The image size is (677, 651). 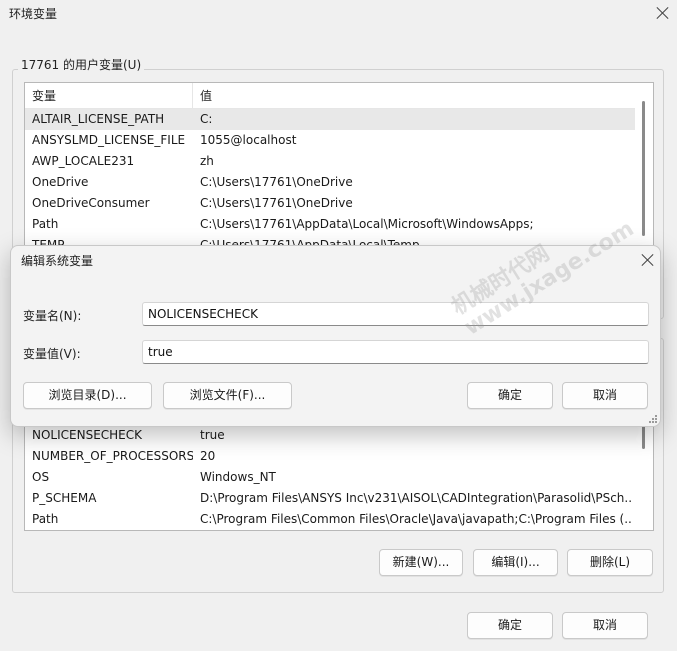 What do you see at coordinates (52, 316) in the screenshot?
I see `variable-name-label: 变量名(N):` at bounding box center [52, 316].